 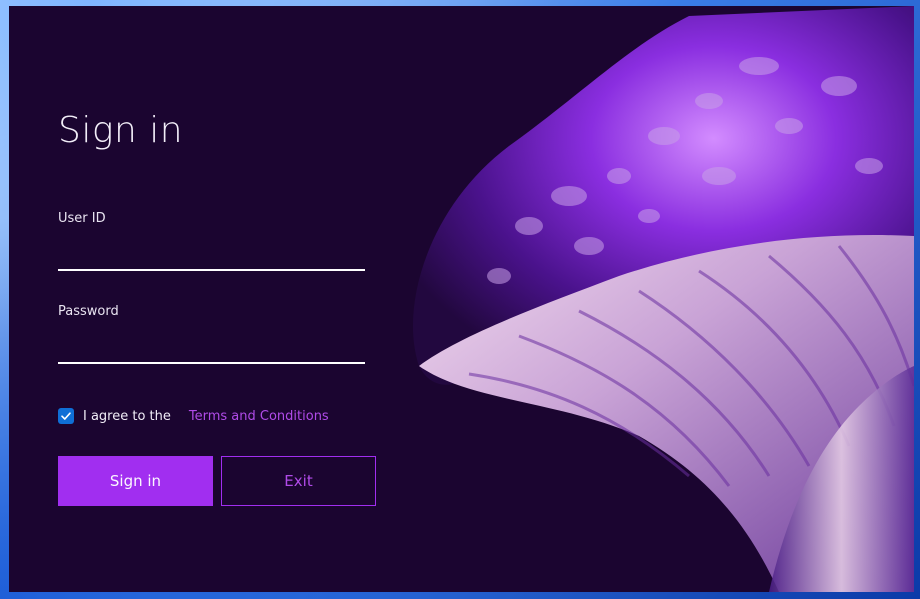 I want to click on checkmark-icon, so click(x=66, y=416).